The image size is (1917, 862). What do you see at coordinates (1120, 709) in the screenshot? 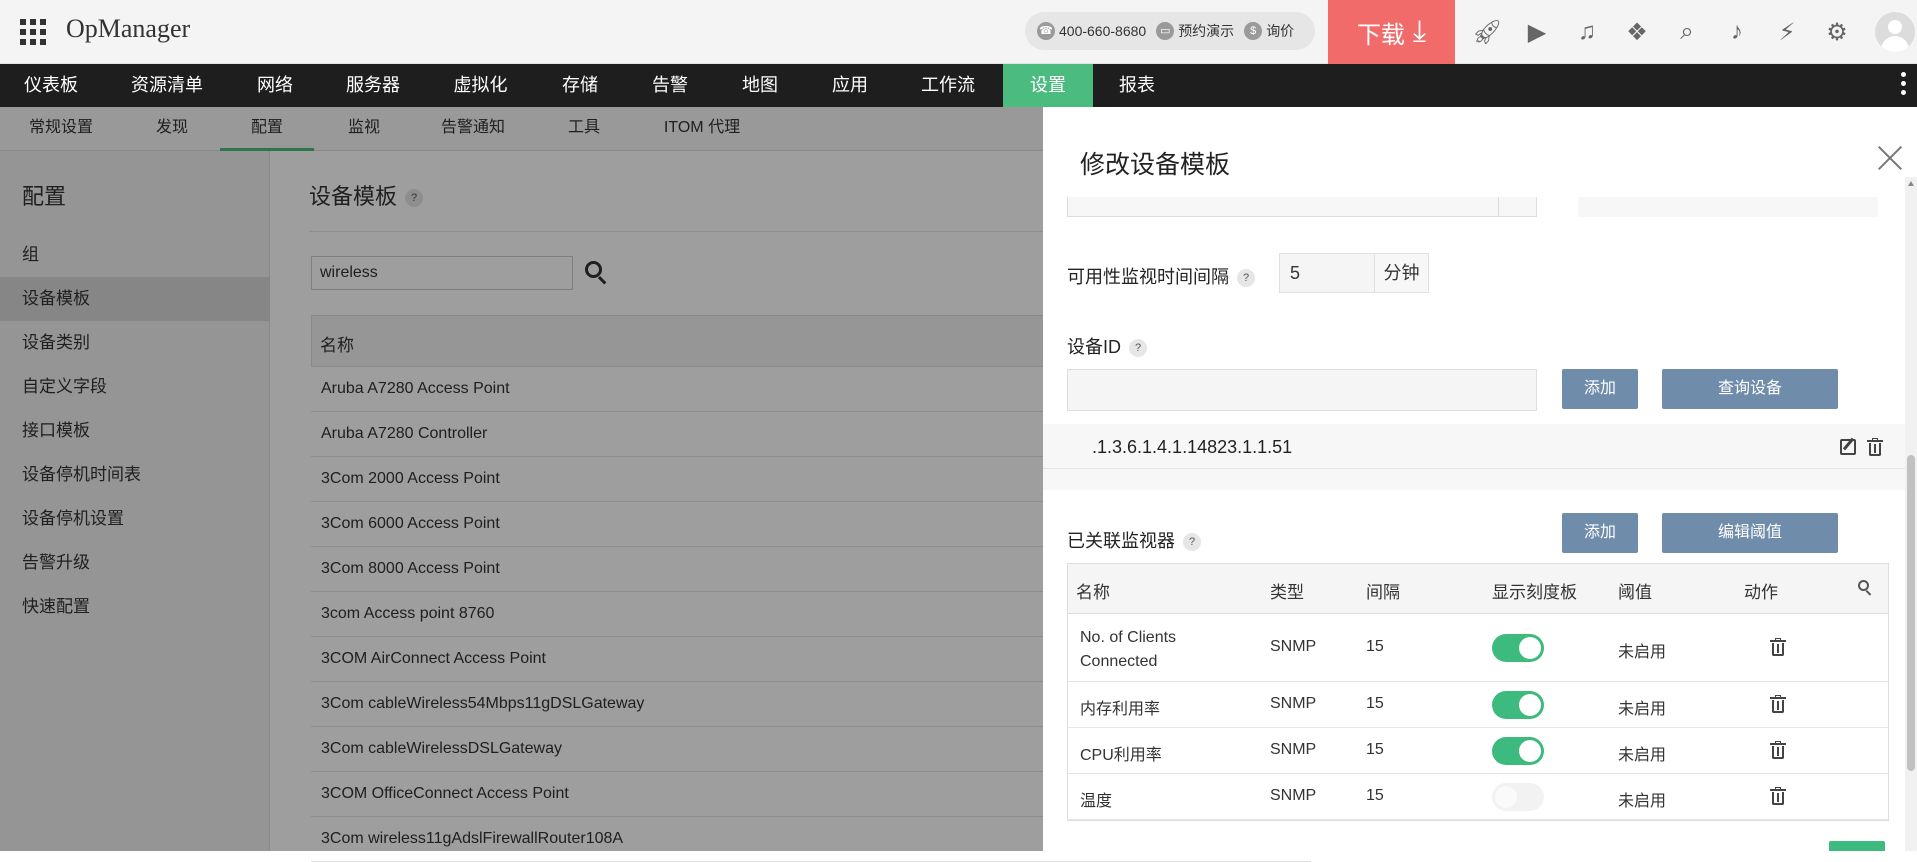
I see `monitor-name: 内存利用率` at bounding box center [1120, 709].